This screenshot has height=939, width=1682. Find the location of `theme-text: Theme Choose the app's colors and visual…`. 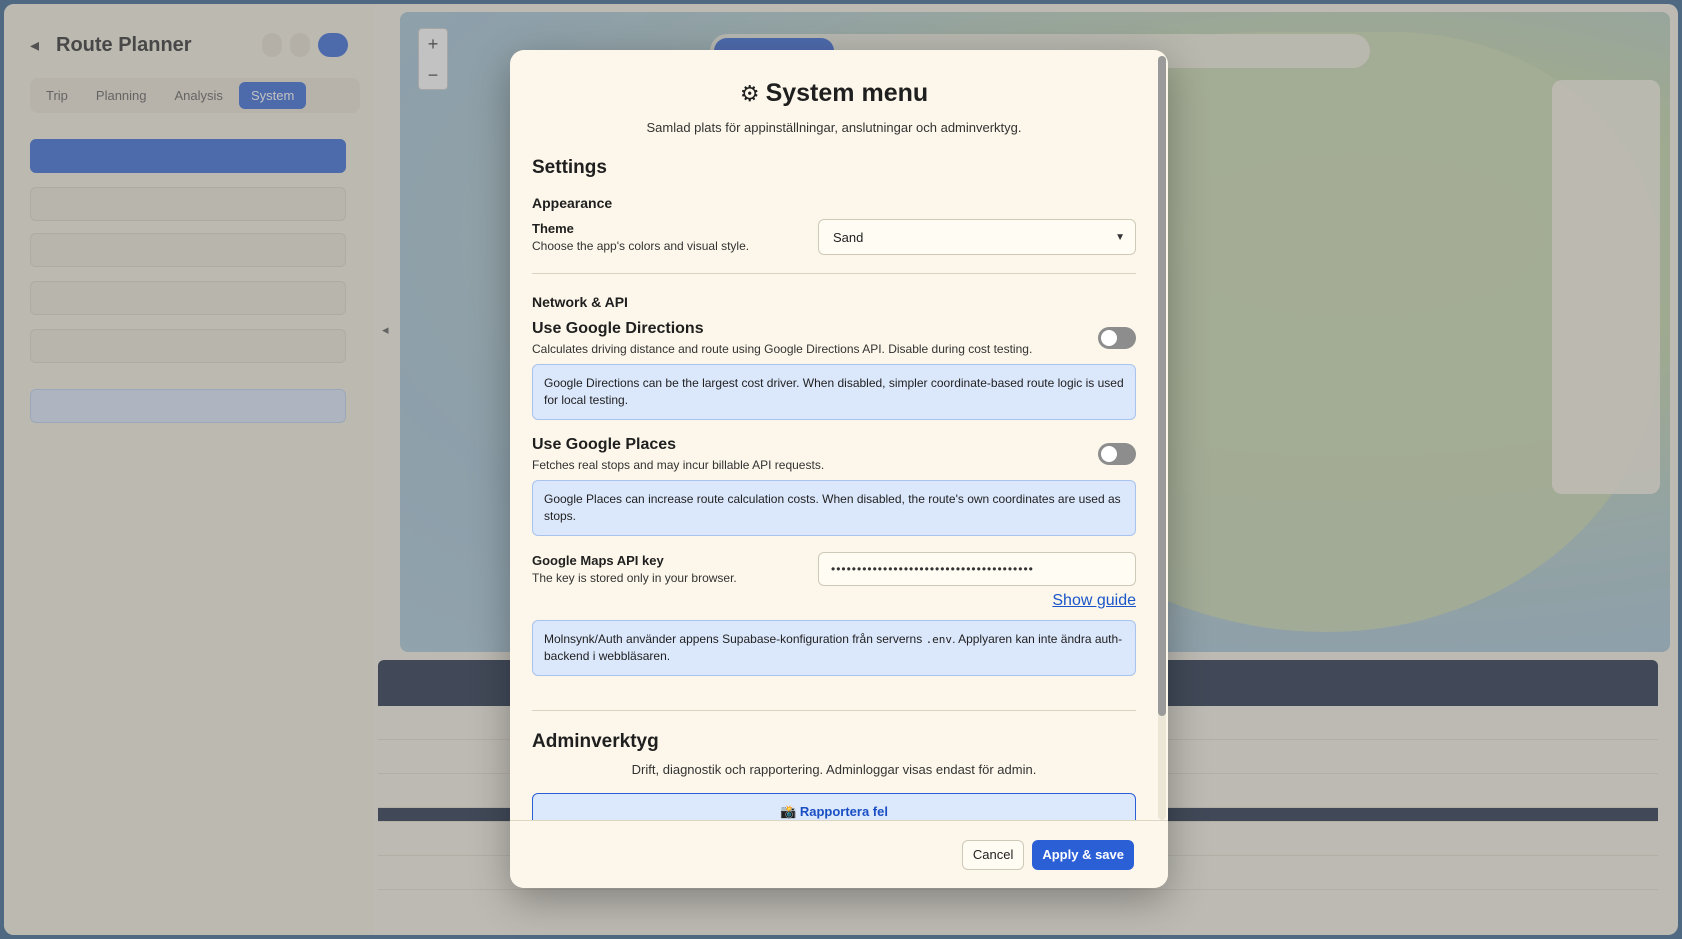

theme-text: Theme Choose the app's colors and visual… is located at coordinates (640, 237).